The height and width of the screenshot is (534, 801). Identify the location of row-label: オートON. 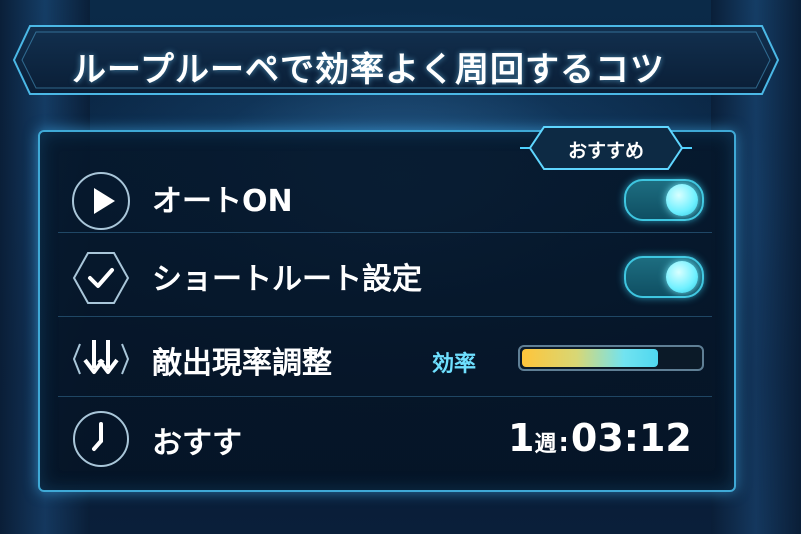
(222, 201).